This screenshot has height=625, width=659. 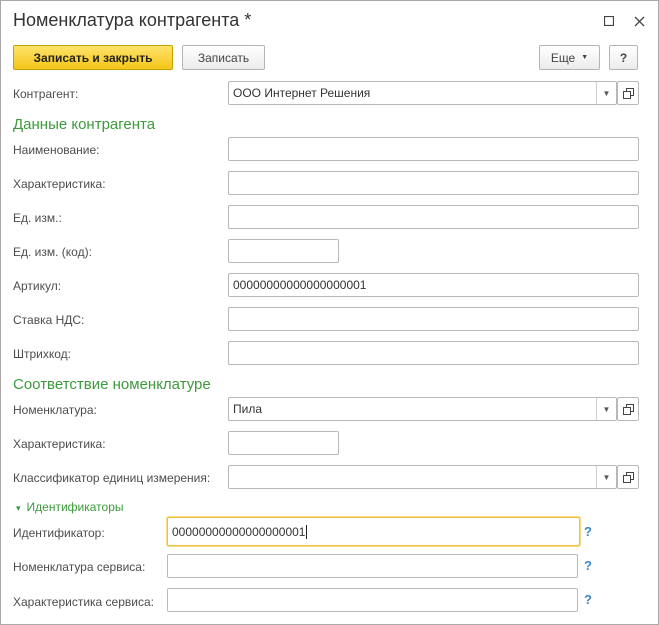 I want to click on open-counterparty-button, so click(x=628, y=93).